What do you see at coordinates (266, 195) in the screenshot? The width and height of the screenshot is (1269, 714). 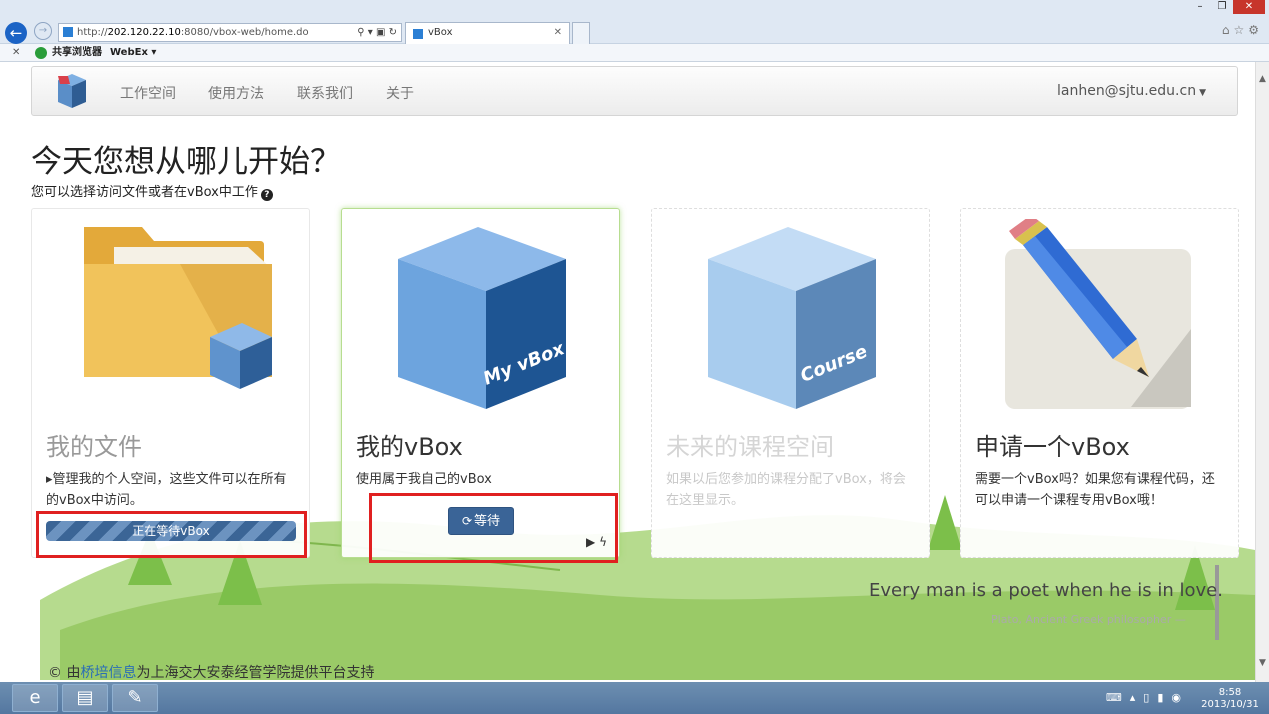 I see `help-icon: ?` at bounding box center [266, 195].